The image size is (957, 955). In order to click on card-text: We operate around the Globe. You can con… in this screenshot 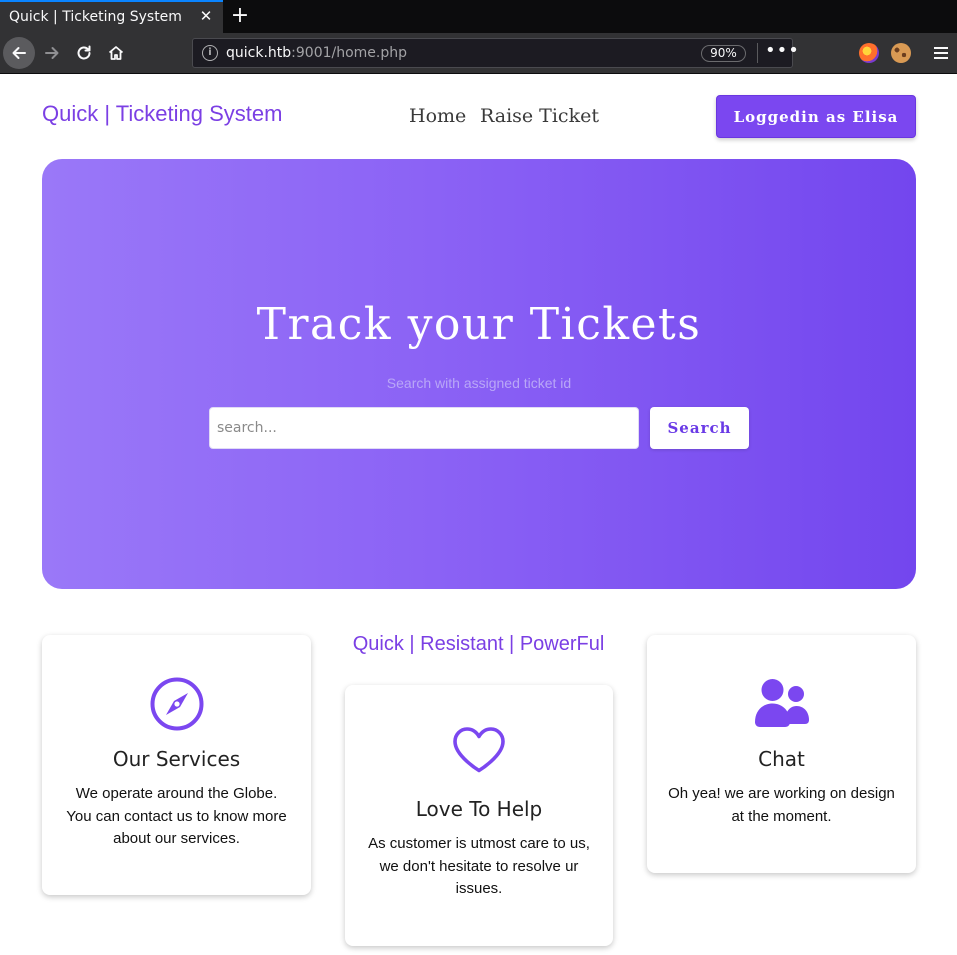, I will do `click(176, 816)`.